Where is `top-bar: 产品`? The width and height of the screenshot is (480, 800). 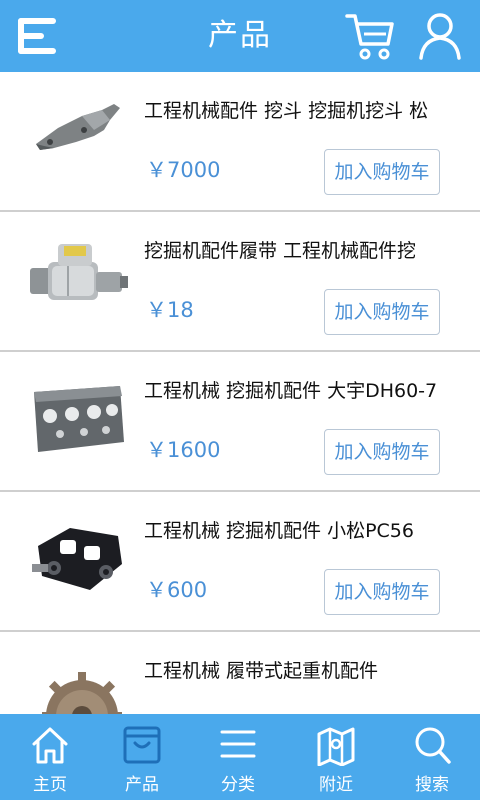 top-bar: 产品 is located at coordinates (240, 36).